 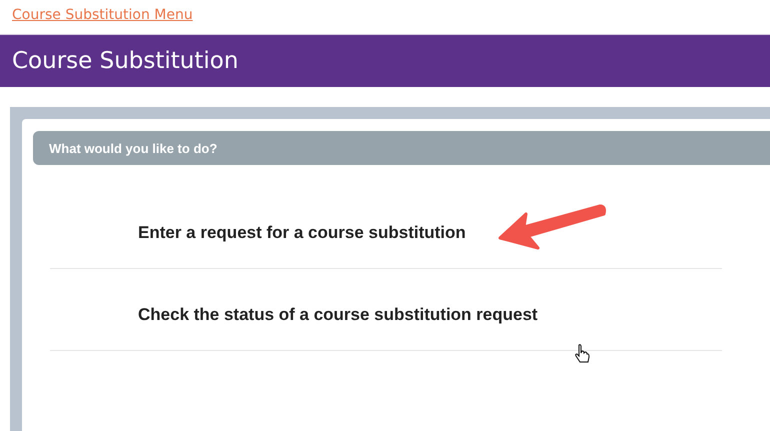 I want to click on hand-cursor-icon, so click(x=582, y=354).